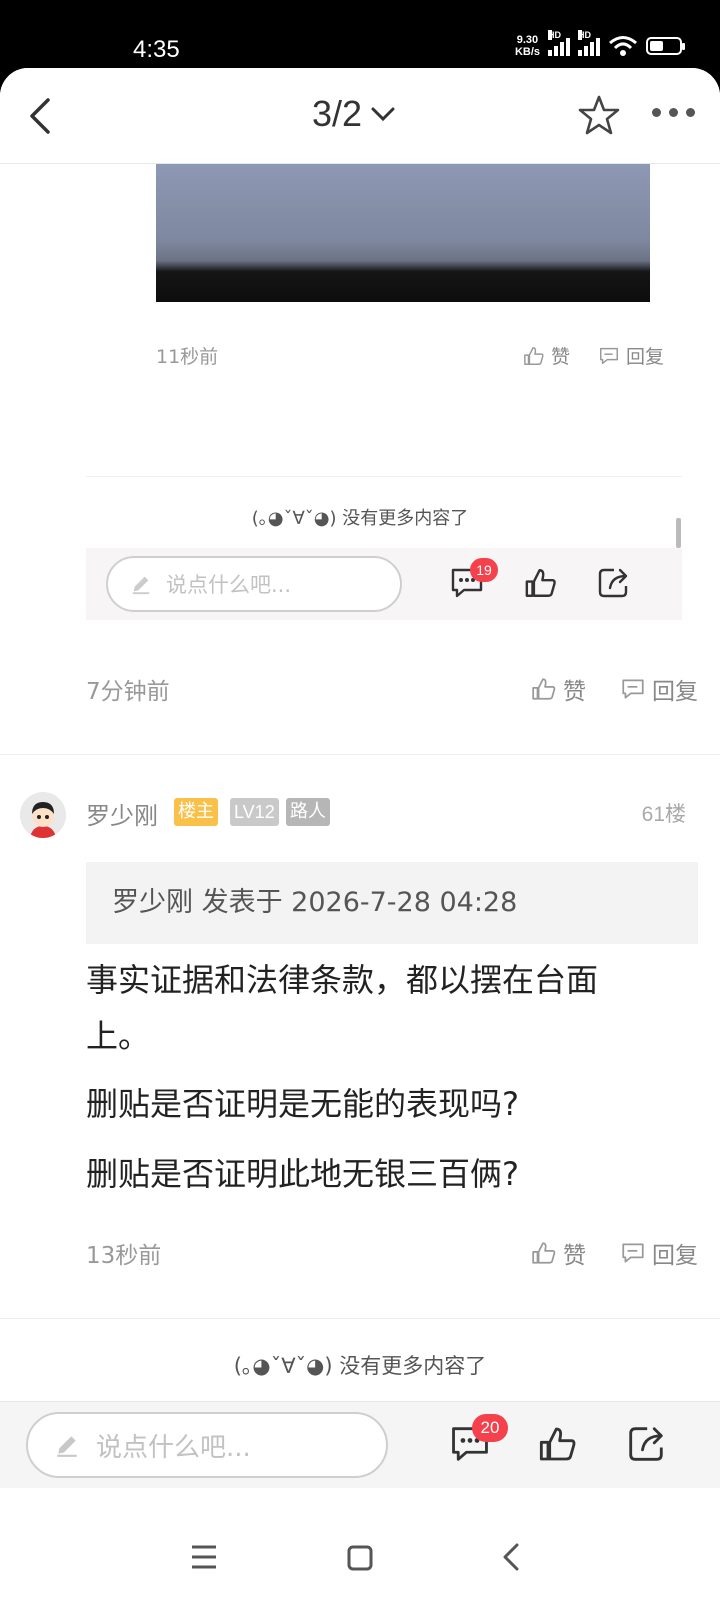 The height and width of the screenshot is (1600, 720). Describe the element at coordinates (254, 812) in the screenshot. I see `level-tag: LV12` at that location.